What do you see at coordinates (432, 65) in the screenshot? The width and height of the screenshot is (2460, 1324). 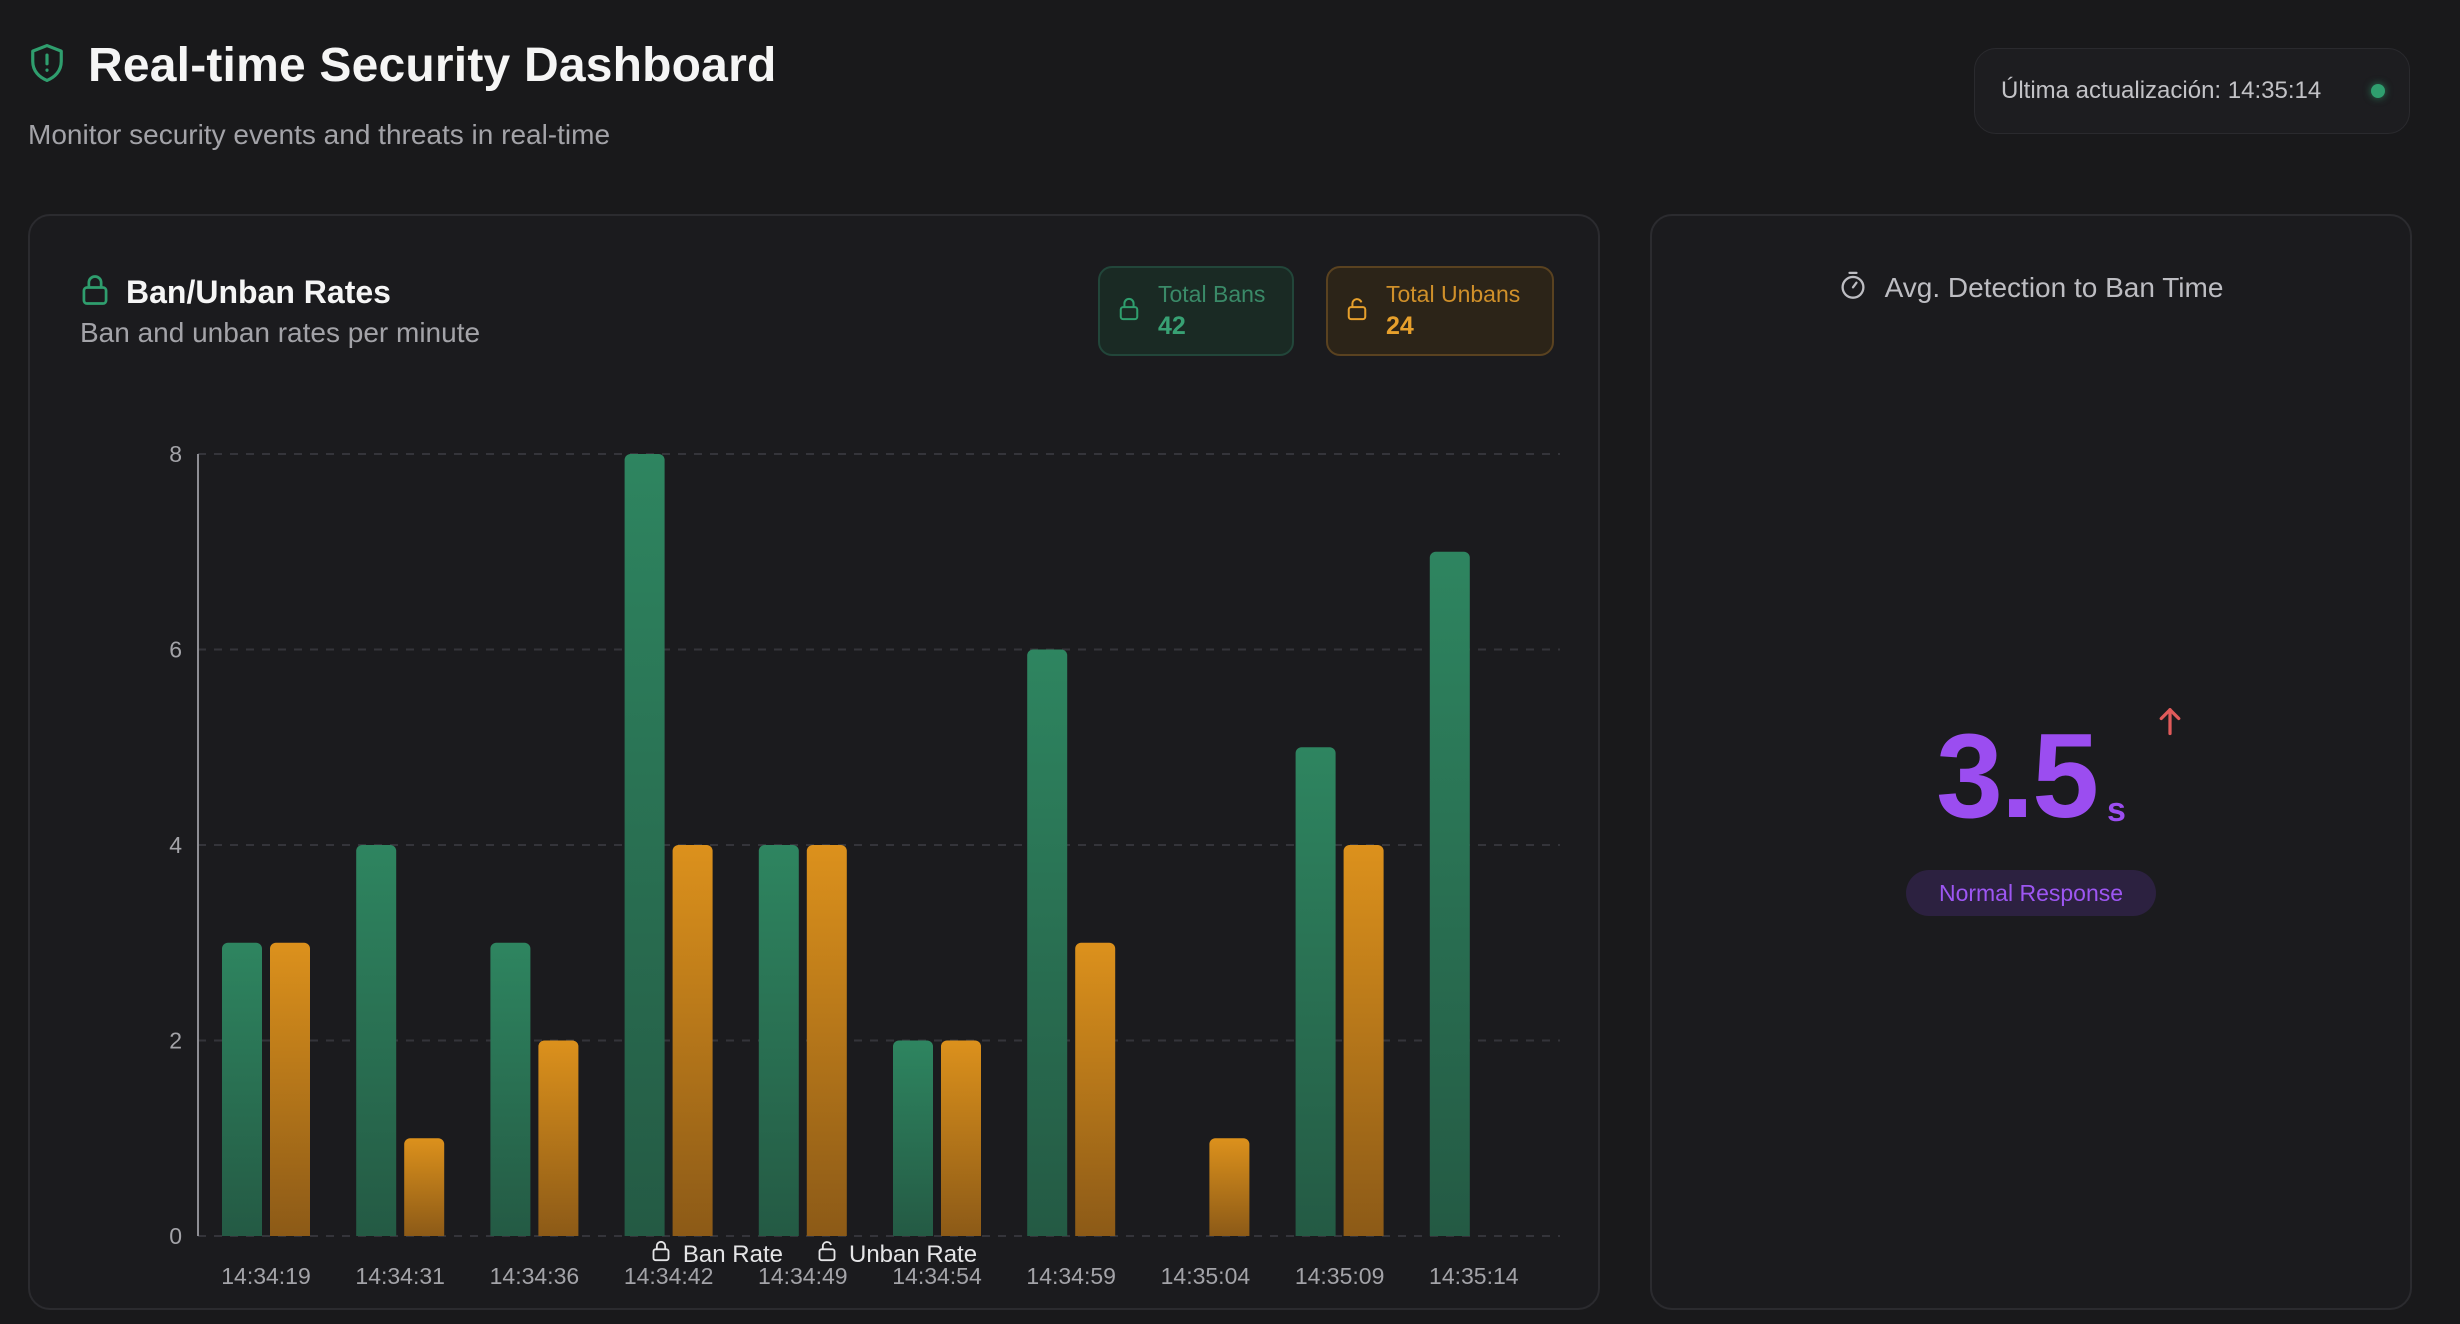 I see `page-title: Real-time Security Dashboard` at bounding box center [432, 65].